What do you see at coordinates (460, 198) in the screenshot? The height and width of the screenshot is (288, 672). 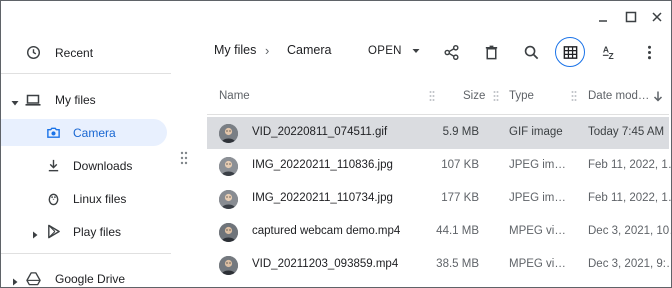 I see `file-size: 177 KB` at bounding box center [460, 198].